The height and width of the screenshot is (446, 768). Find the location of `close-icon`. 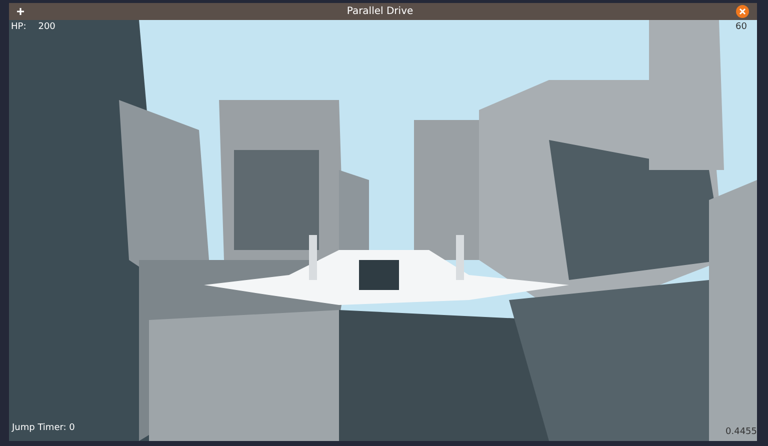

close-icon is located at coordinates (742, 11).